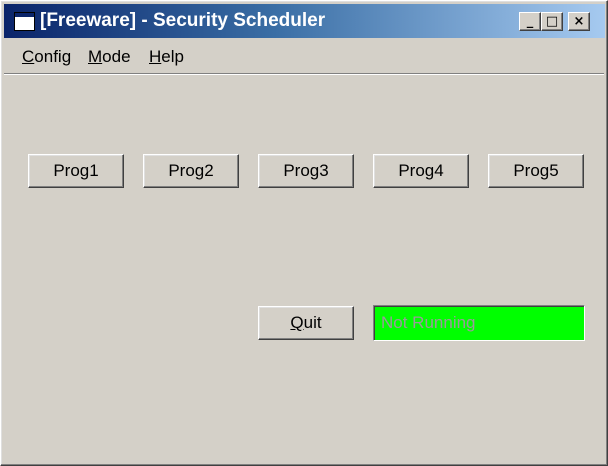 This screenshot has width=608, height=466. I want to click on maximize-button: □, so click(552, 21).